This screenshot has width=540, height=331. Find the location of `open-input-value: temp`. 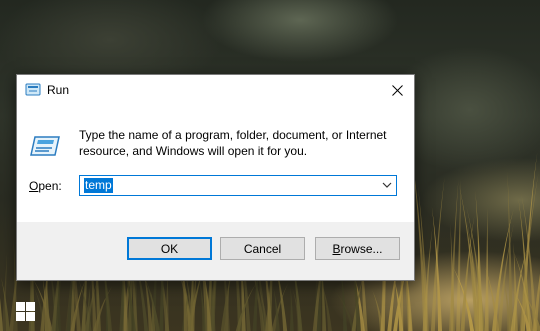

open-input-value: temp is located at coordinates (98, 185).